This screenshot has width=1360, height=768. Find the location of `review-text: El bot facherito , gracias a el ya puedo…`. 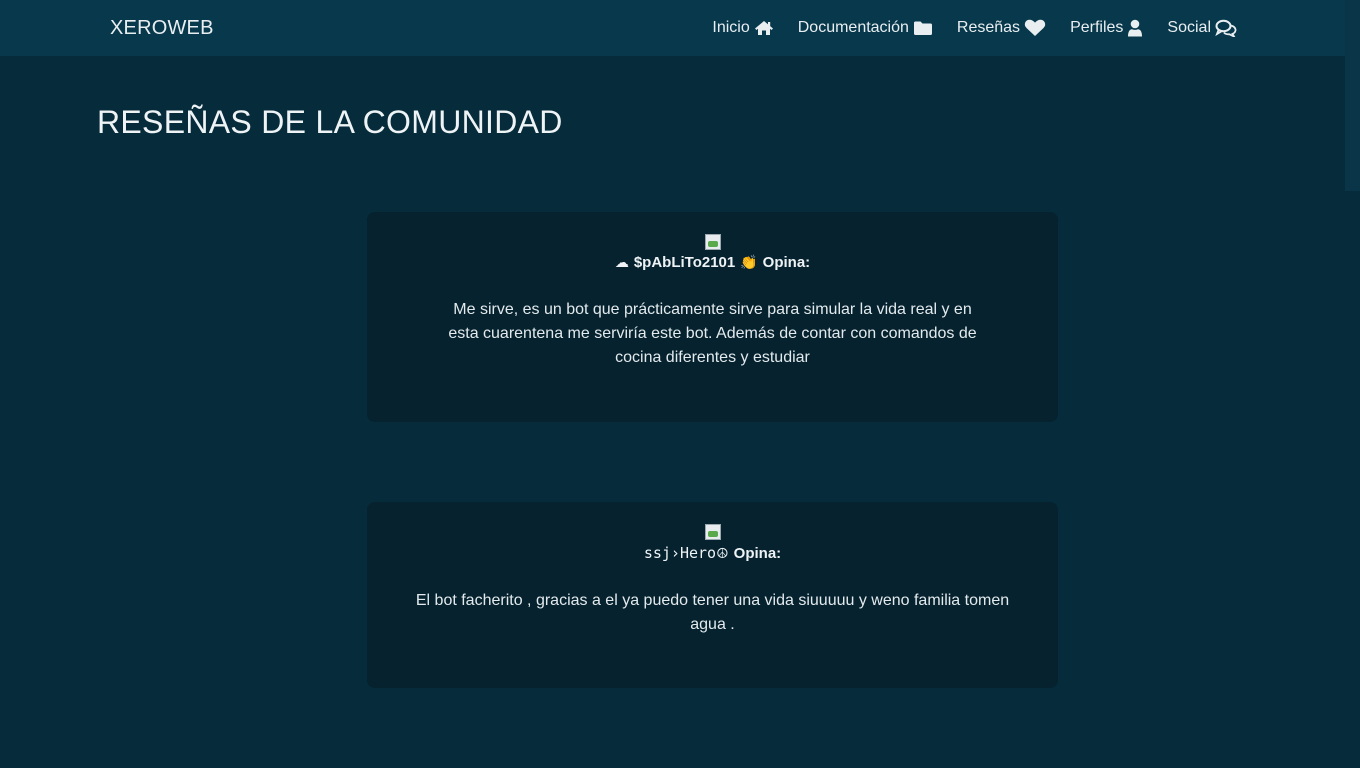

review-text: El bot facherito , gracias a el ya puedo… is located at coordinates (712, 612).